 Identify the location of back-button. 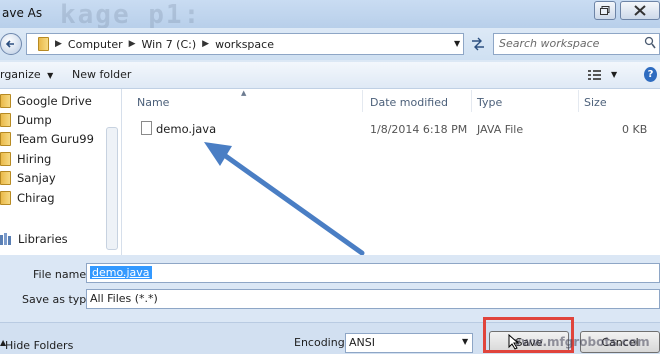
(11, 44).